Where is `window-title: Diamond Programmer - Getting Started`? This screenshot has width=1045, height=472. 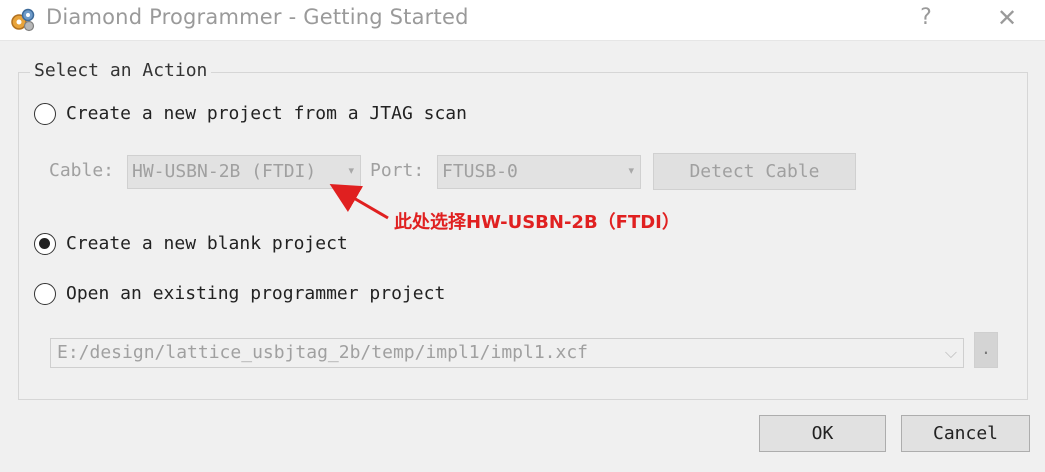 window-title: Diamond Programmer - Getting Started is located at coordinates (257, 17).